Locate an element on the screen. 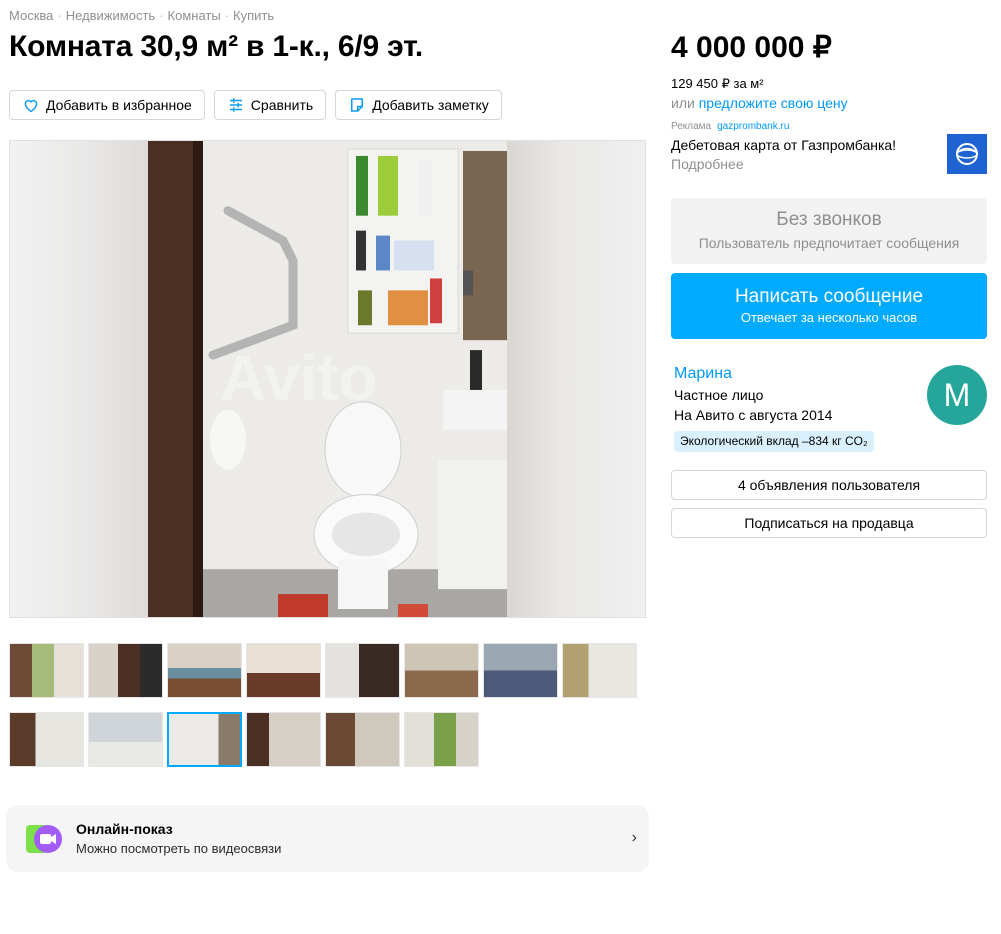  offer-price-link: предложите свою цену is located at coordinates (773, 103).